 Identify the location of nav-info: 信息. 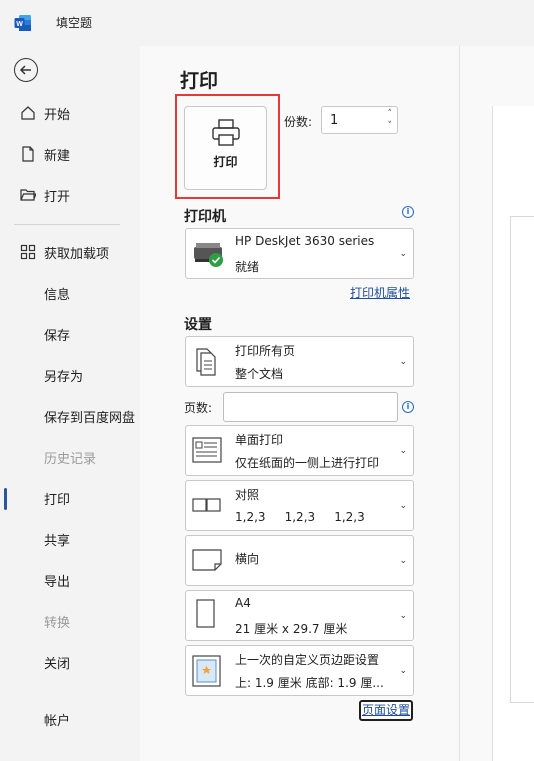
(70, 293).